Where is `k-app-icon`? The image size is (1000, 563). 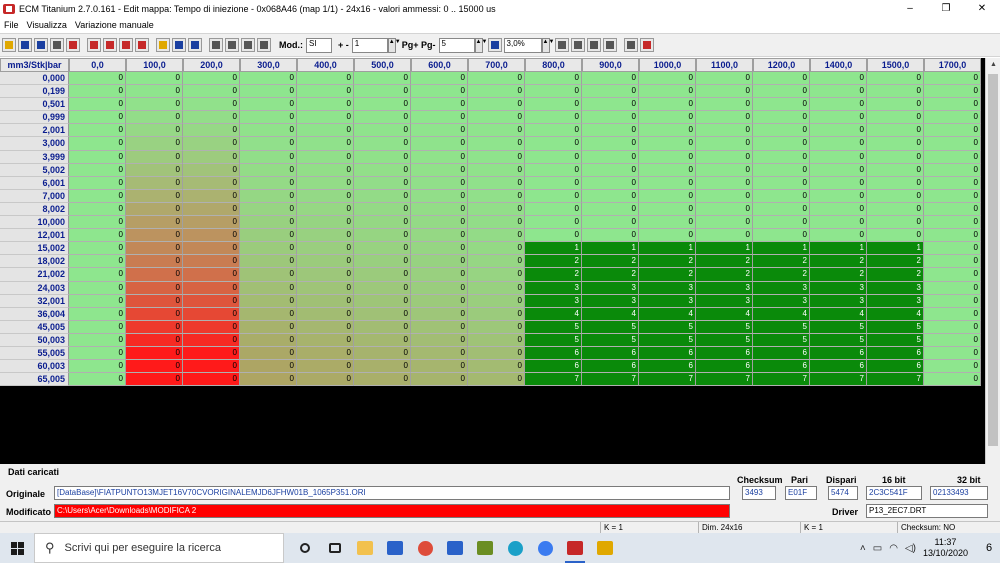 k-app-icon is located at coordinates (605, 548).